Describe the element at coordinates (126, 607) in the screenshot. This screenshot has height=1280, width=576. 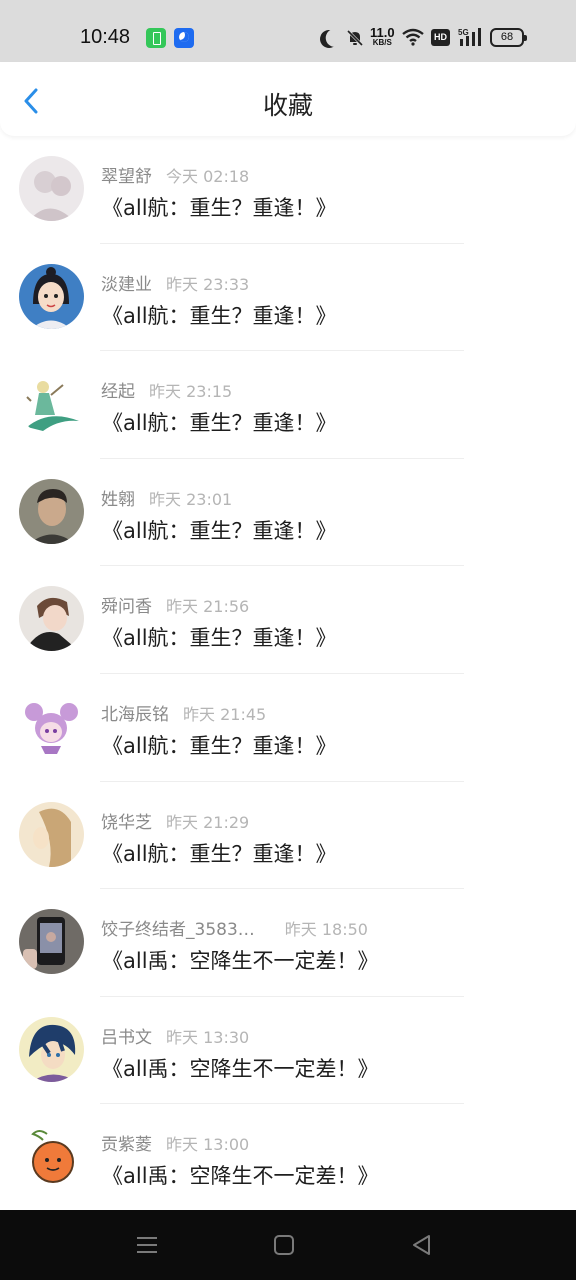
I see `user-name: 舜问香` at that location.